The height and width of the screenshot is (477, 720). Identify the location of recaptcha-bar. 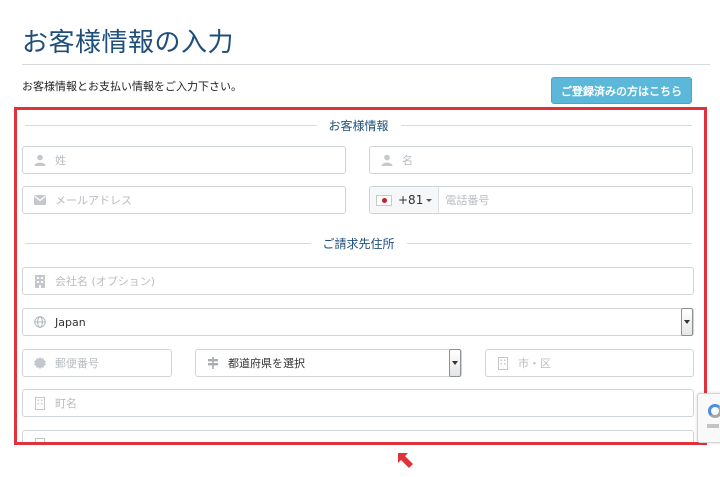
(713, 426).